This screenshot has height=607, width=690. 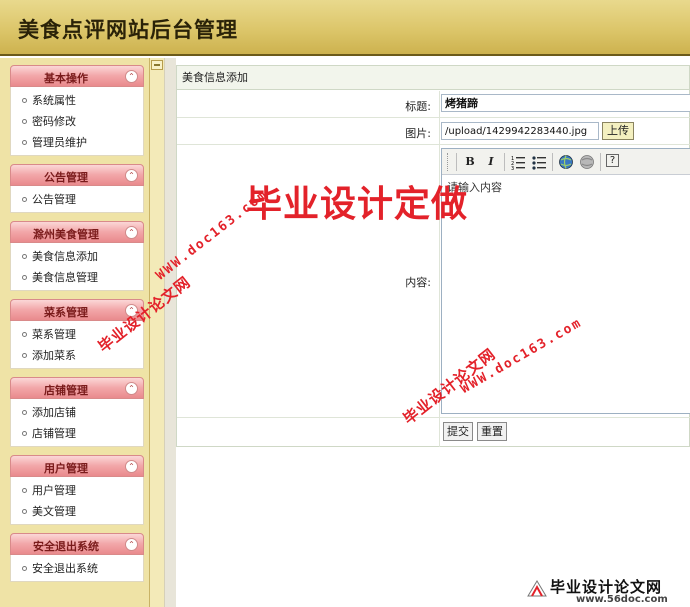 What do you see at coordinates (433, 131) in the screenshot?
I see `image-row: 图片: 上传` at bounding box center [433, 131].